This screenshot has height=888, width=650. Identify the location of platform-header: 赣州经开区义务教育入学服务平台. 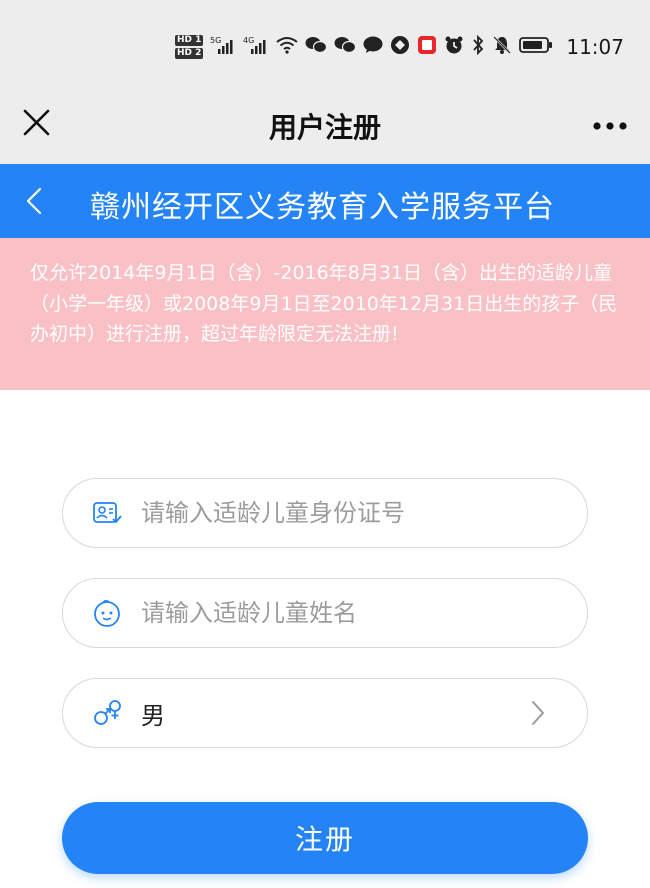
(325, 201).